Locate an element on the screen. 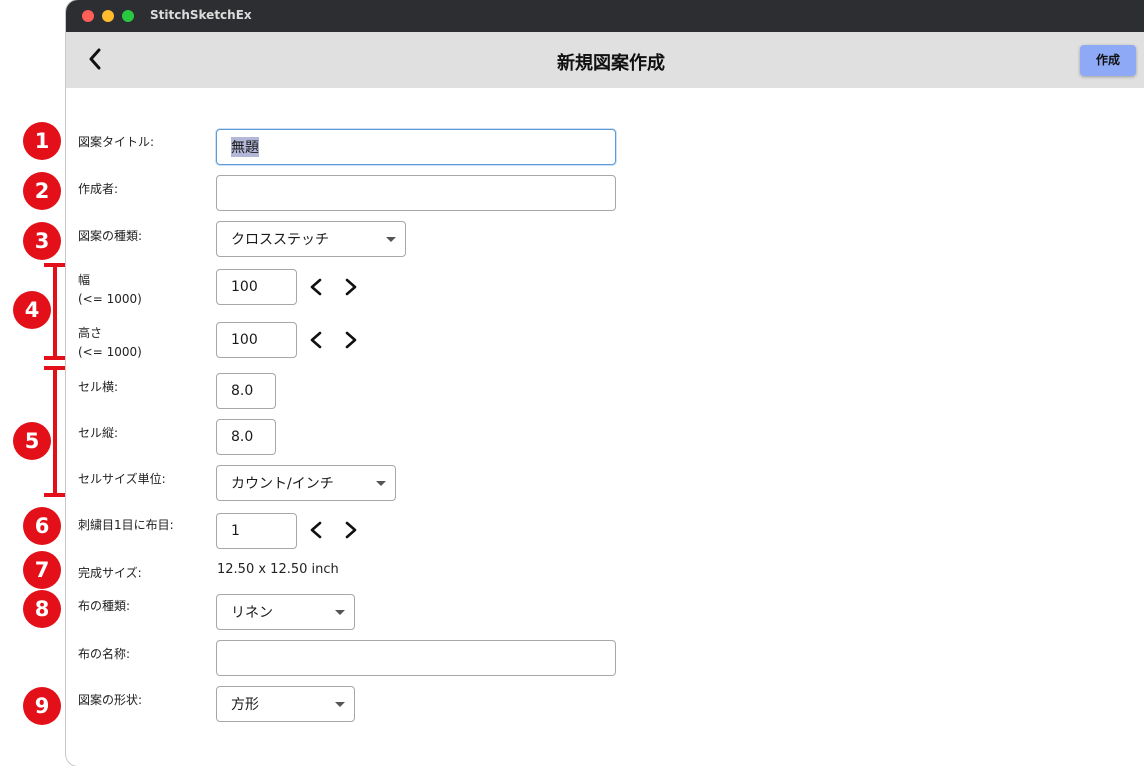 This screenshot has width=1144, height=766. create-button: 作成 is located at coordinates (1108, 60).